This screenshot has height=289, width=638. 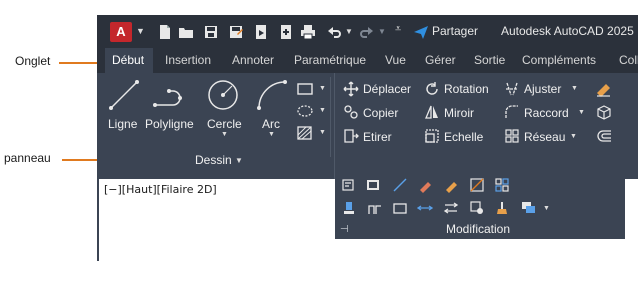 What do you see at coordinates (440, 60) in the screenshot?
I see `tab-gerer: Gérer` at bounding box center [440, 60].